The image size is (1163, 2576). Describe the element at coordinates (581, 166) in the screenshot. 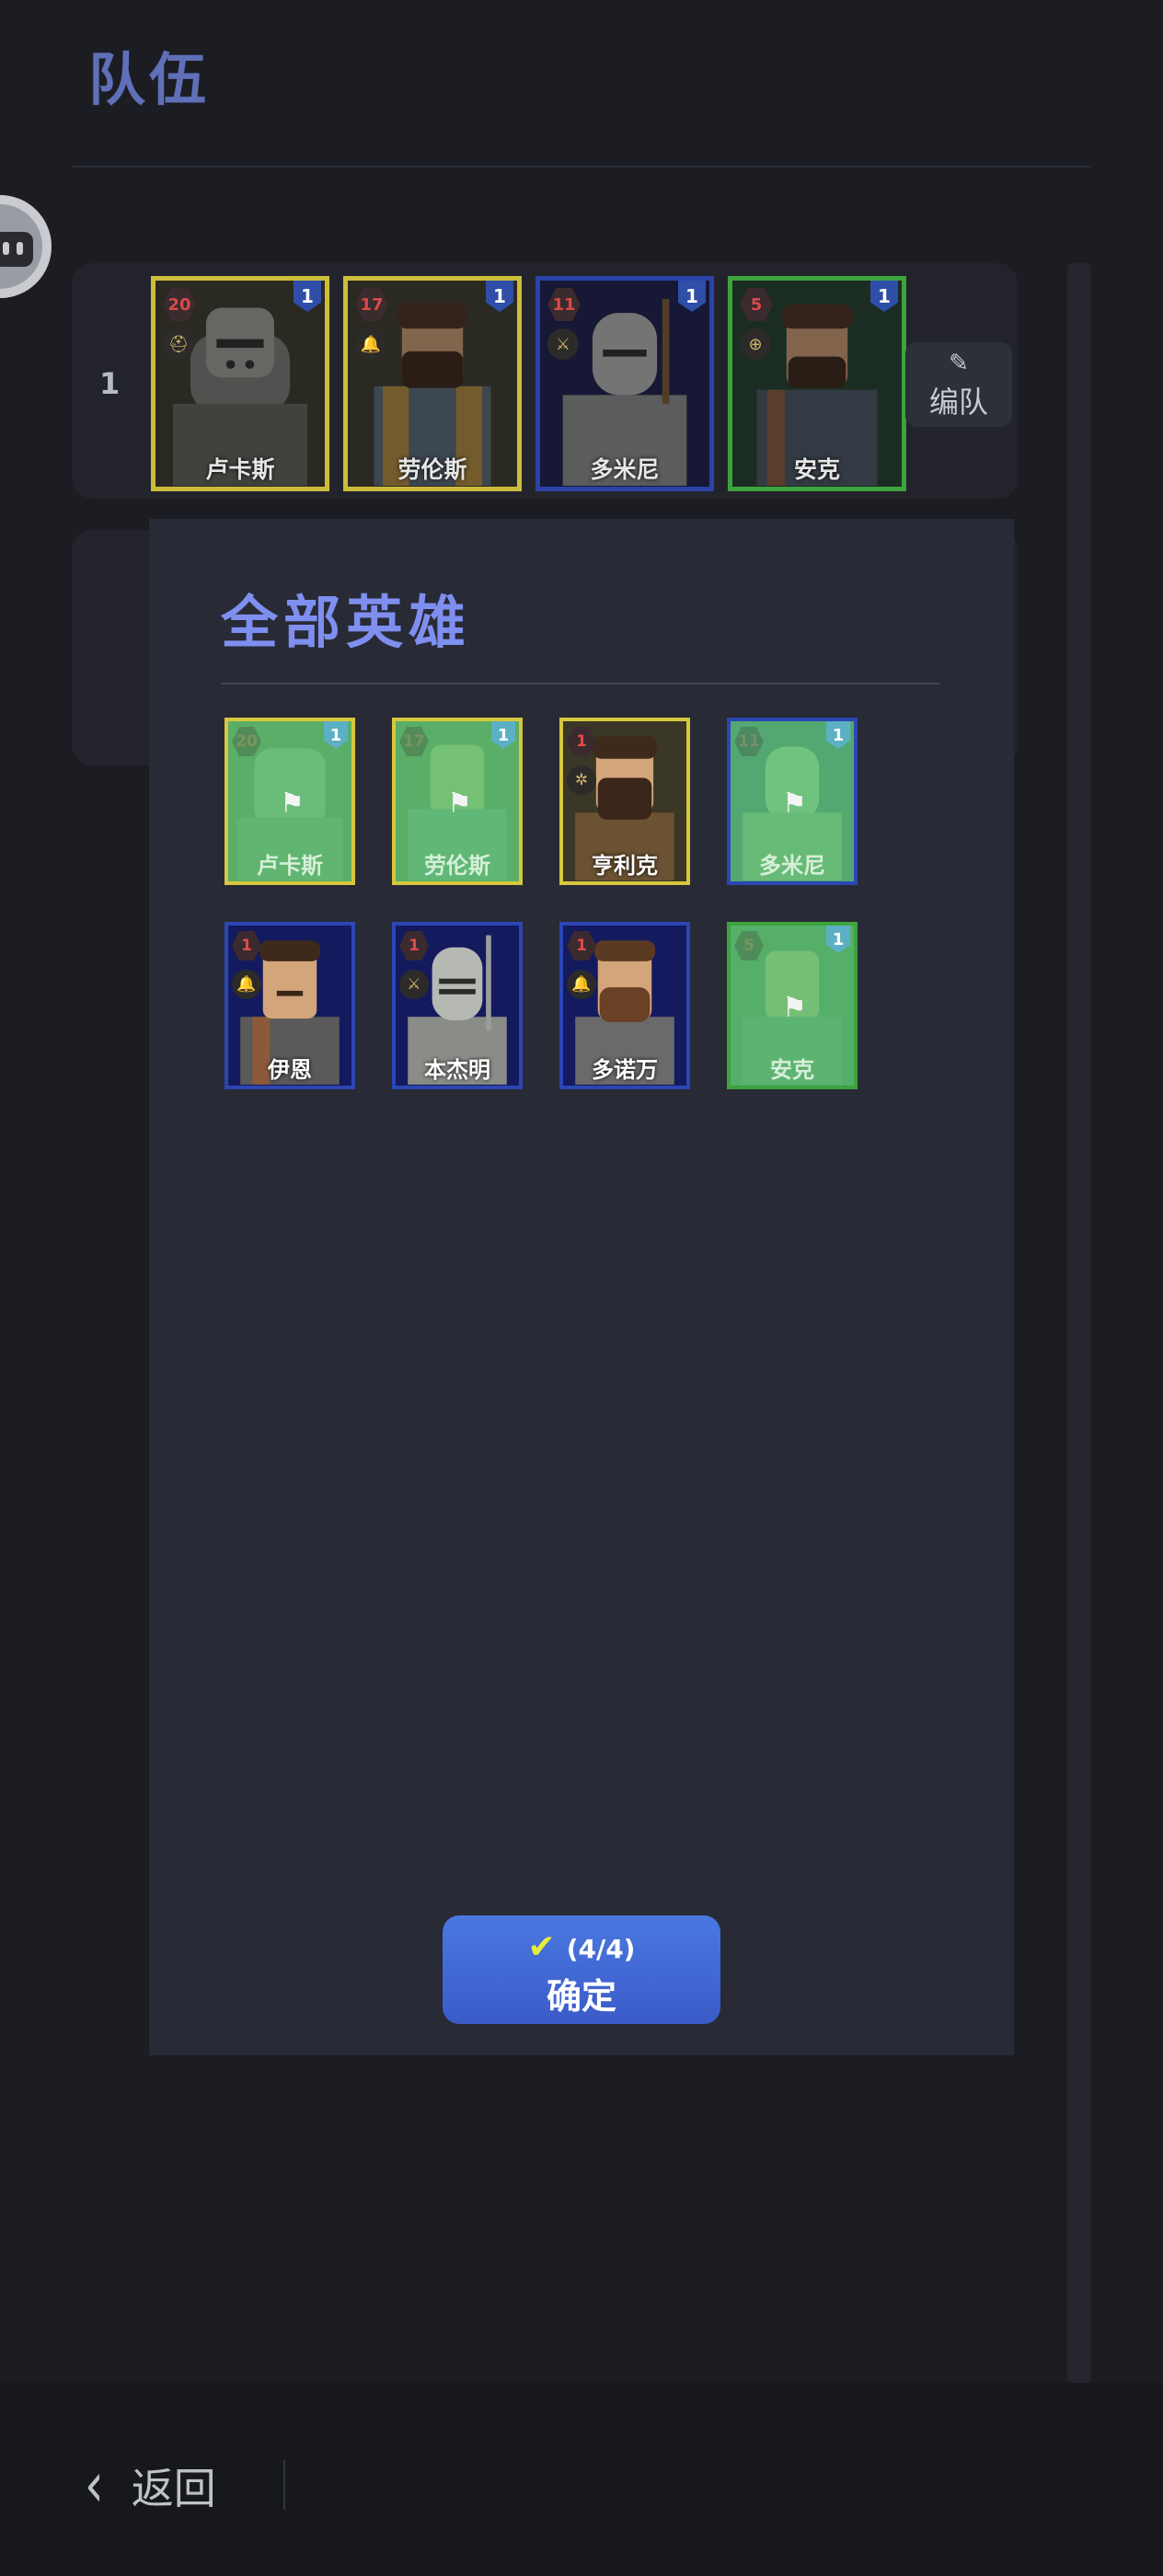

I see `title-divider` at that location.